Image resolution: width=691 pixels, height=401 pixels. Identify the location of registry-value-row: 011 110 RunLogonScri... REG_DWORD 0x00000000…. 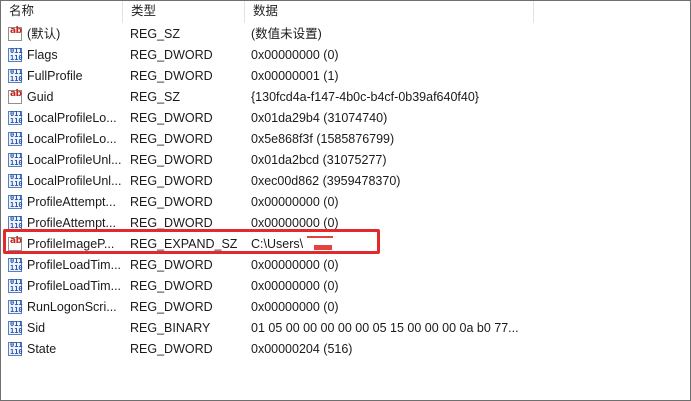
(345, 307).